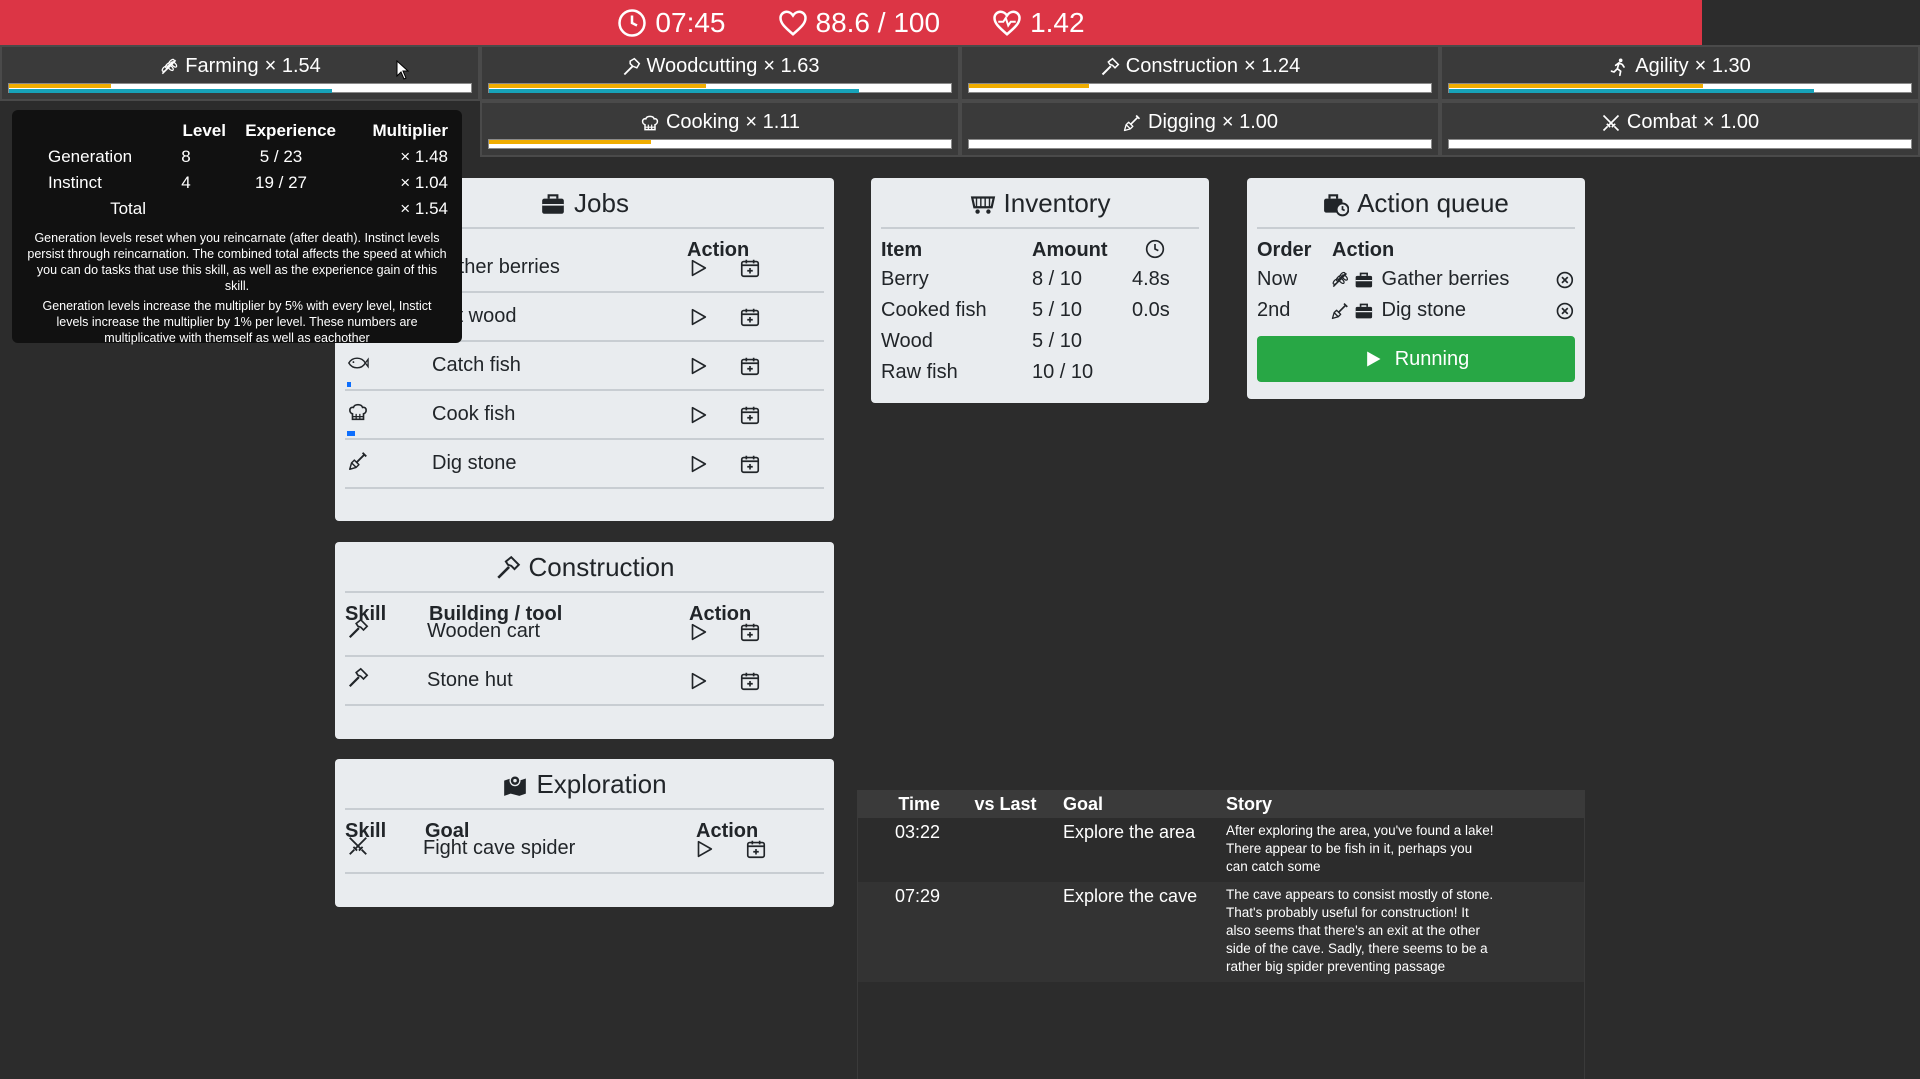 The height and width of the screenshot is (1079, 1920). I want to click on skill-combat: Combat × 1.00, so click(1680, 129).